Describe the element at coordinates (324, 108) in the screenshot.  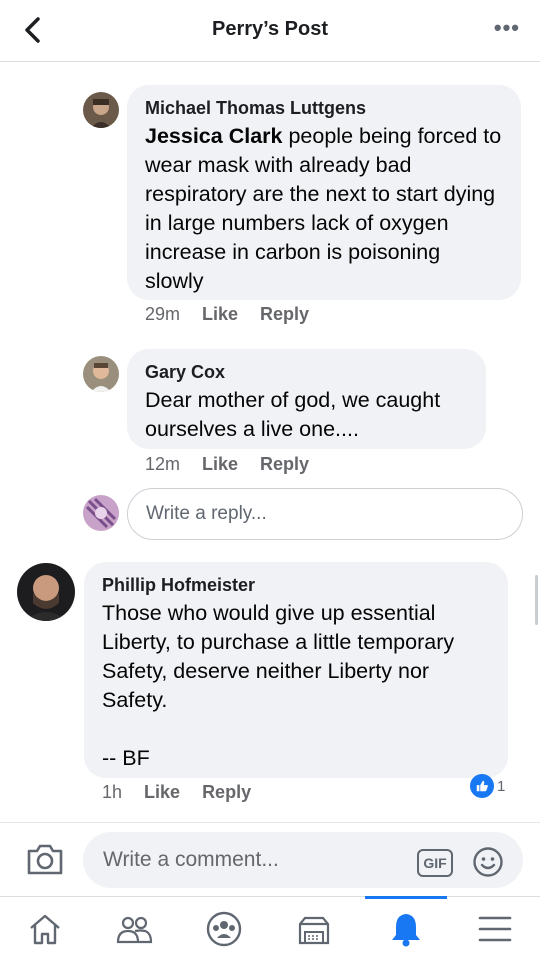
I see `comment-author: Michael Thomas Luttgens` at that location.